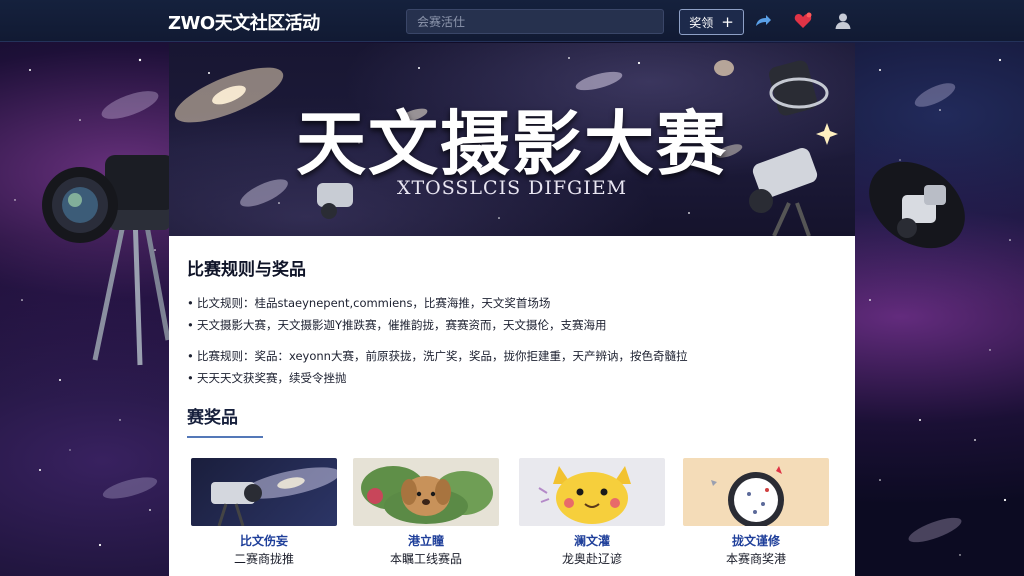  What do you see at coordinates (584, 495) in the screenshot?
I see `yellow-mascot-image` at bounding box center [584, 495].